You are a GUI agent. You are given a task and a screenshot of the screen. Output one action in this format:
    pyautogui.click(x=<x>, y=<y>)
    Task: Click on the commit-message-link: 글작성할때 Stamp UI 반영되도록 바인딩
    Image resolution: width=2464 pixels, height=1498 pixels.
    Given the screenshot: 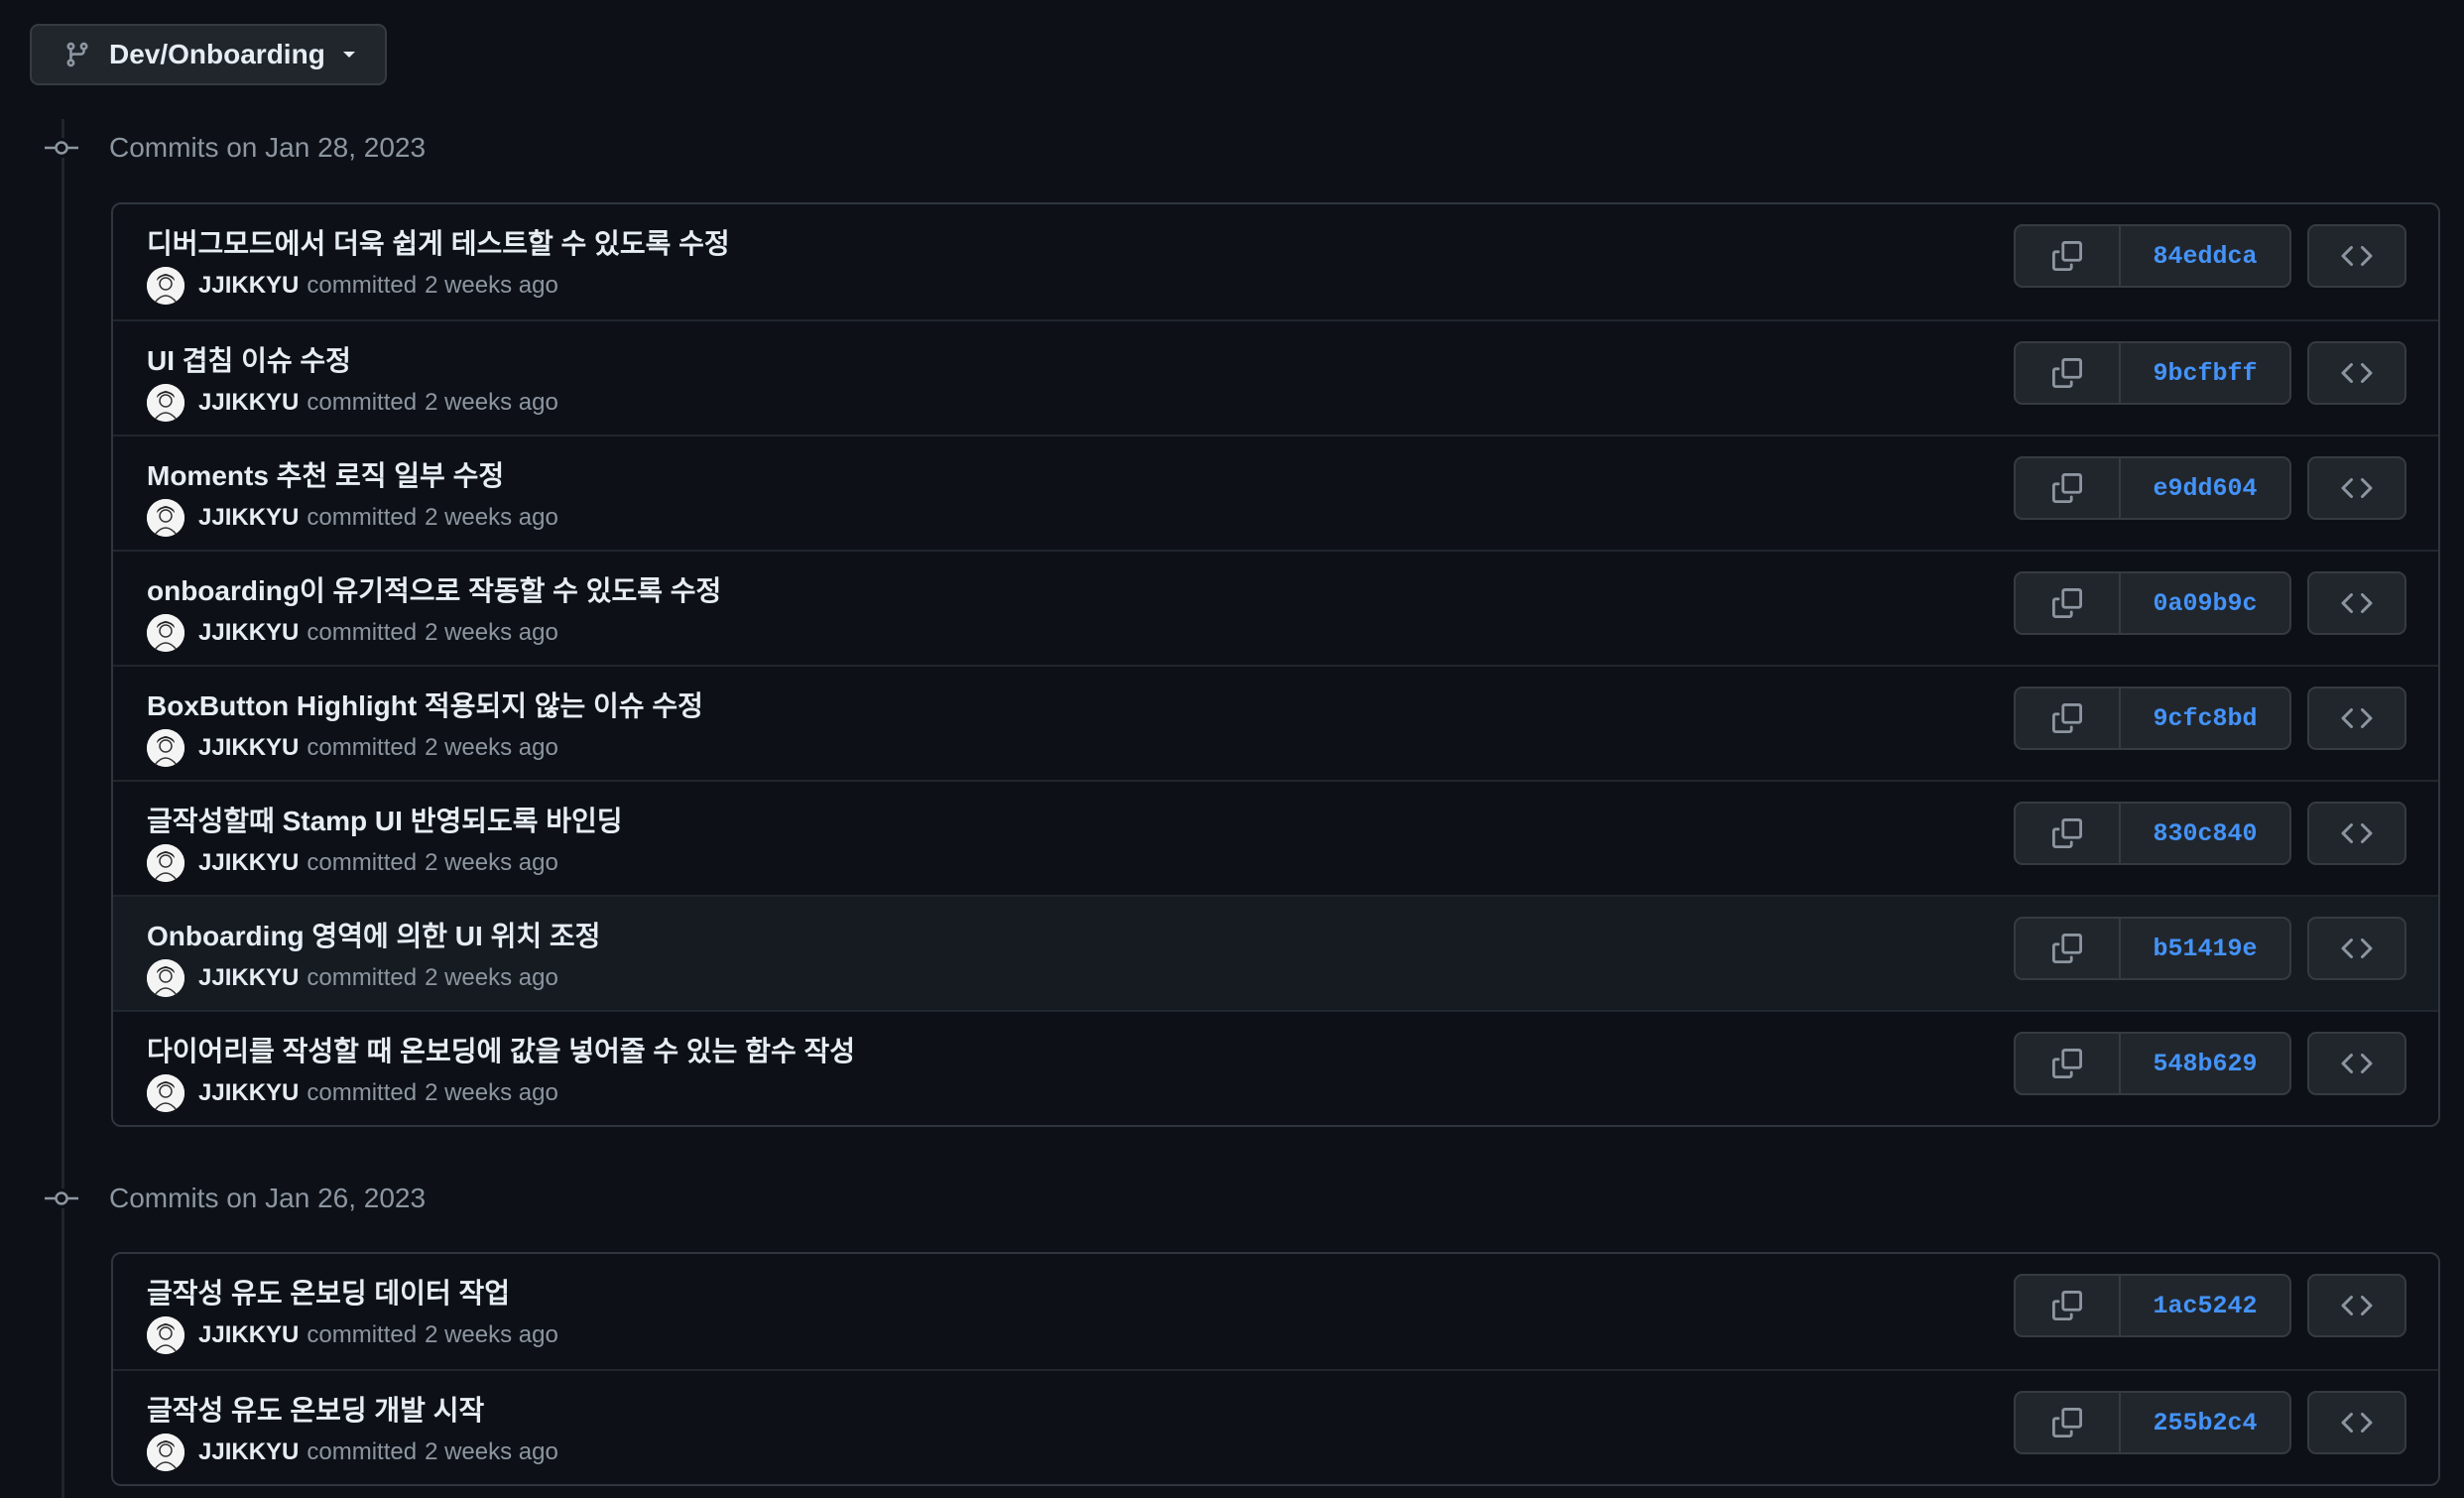 What is the action you would take?
    pyautogui.click(x=385, y=820)
    